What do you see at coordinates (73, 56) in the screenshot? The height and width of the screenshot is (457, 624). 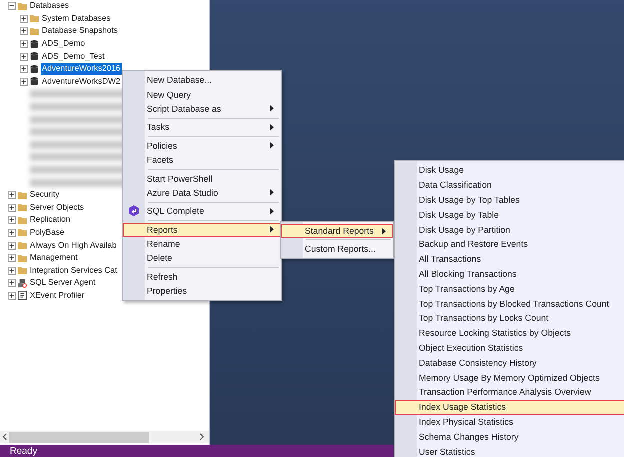 I see `tree-item: ADS_Demo_Test` at bounding box center [73, 56].